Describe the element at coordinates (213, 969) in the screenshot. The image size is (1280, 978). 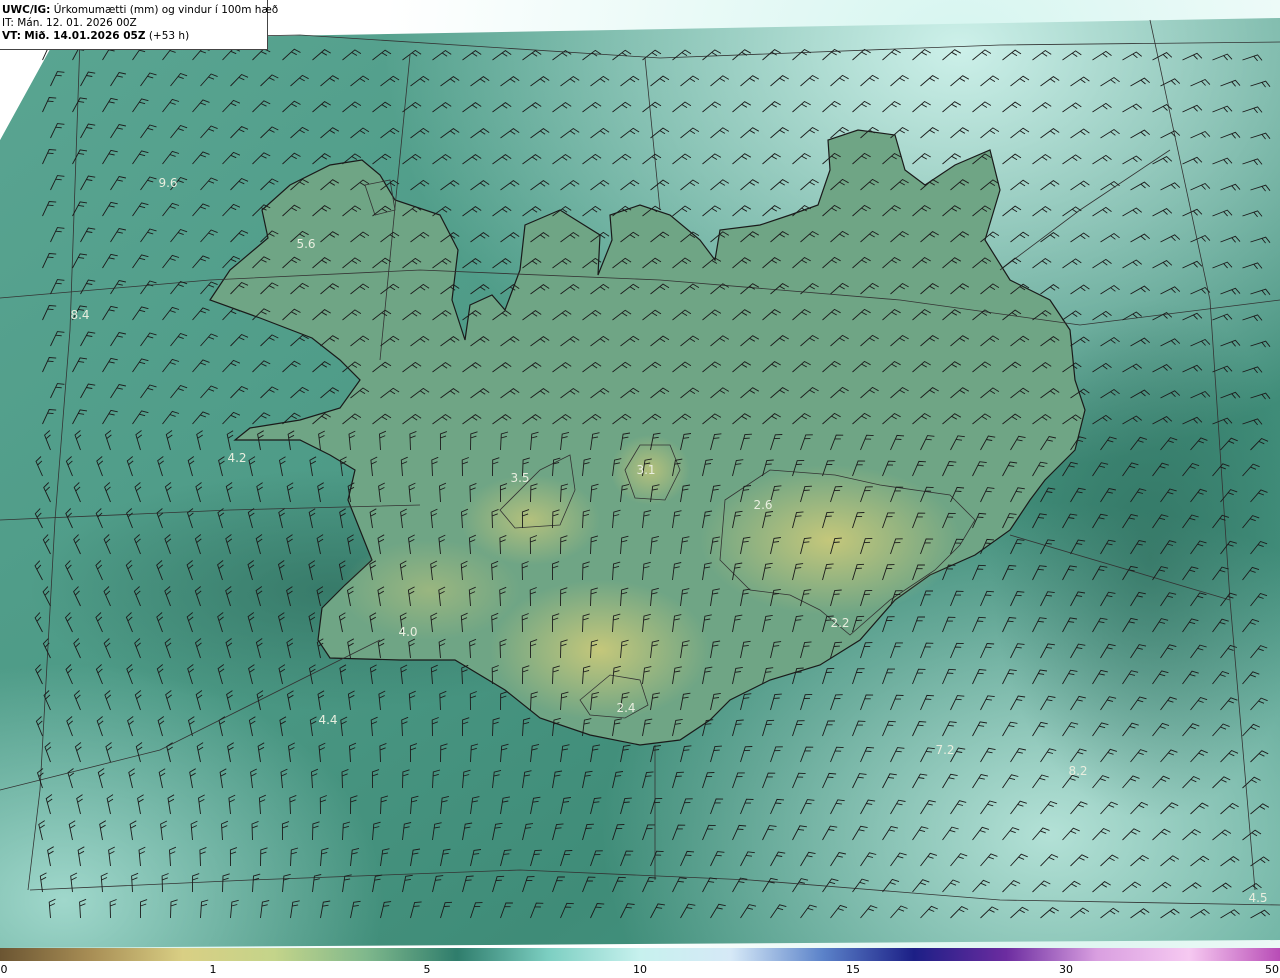
I see `colorbar-tick-1: 1` at that location.